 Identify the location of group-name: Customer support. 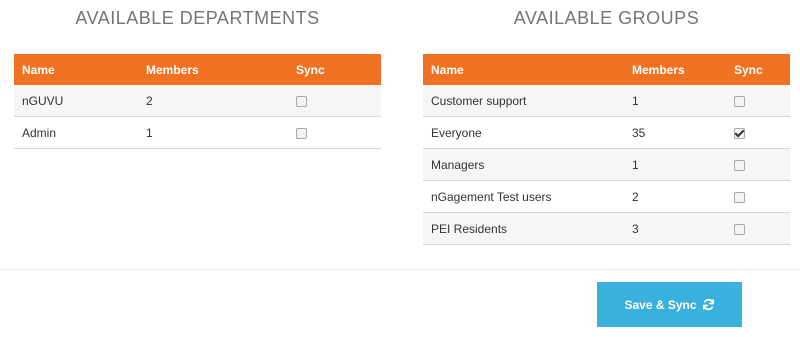
(479, 100).